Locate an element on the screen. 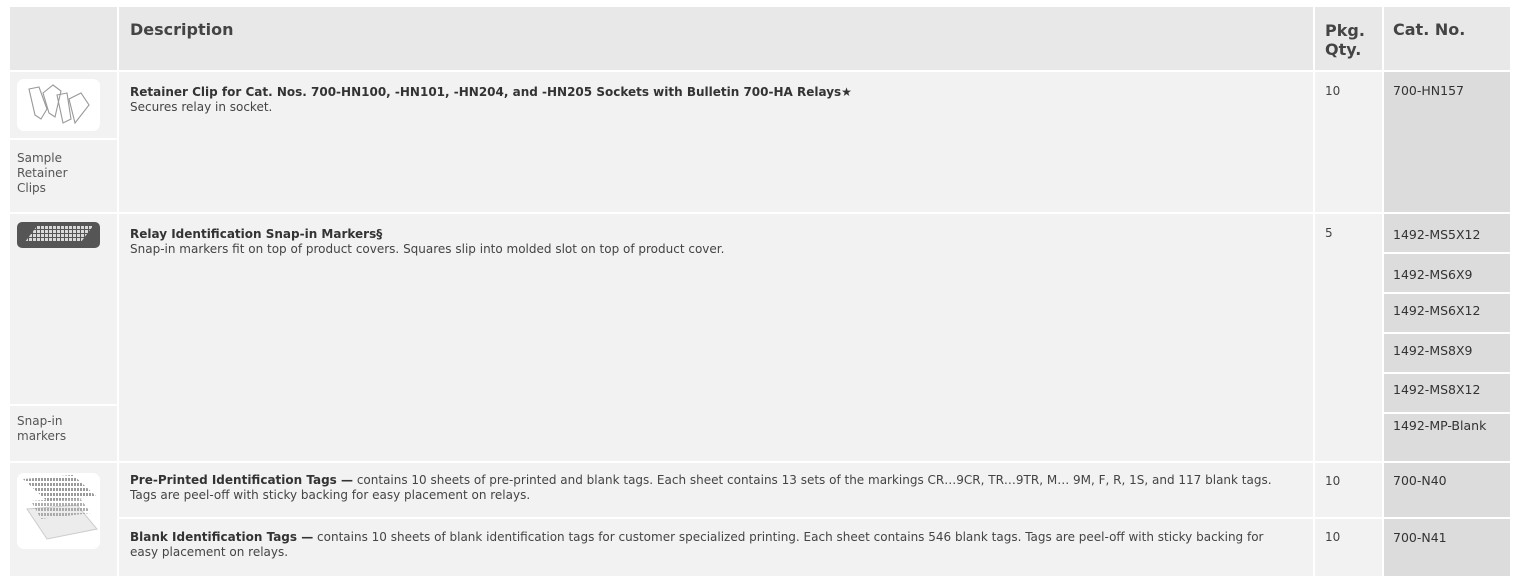 Image resolution: width=1519 pixels, height=580 pixels. header-description-cell: Description is located at coordinates (716, 38).